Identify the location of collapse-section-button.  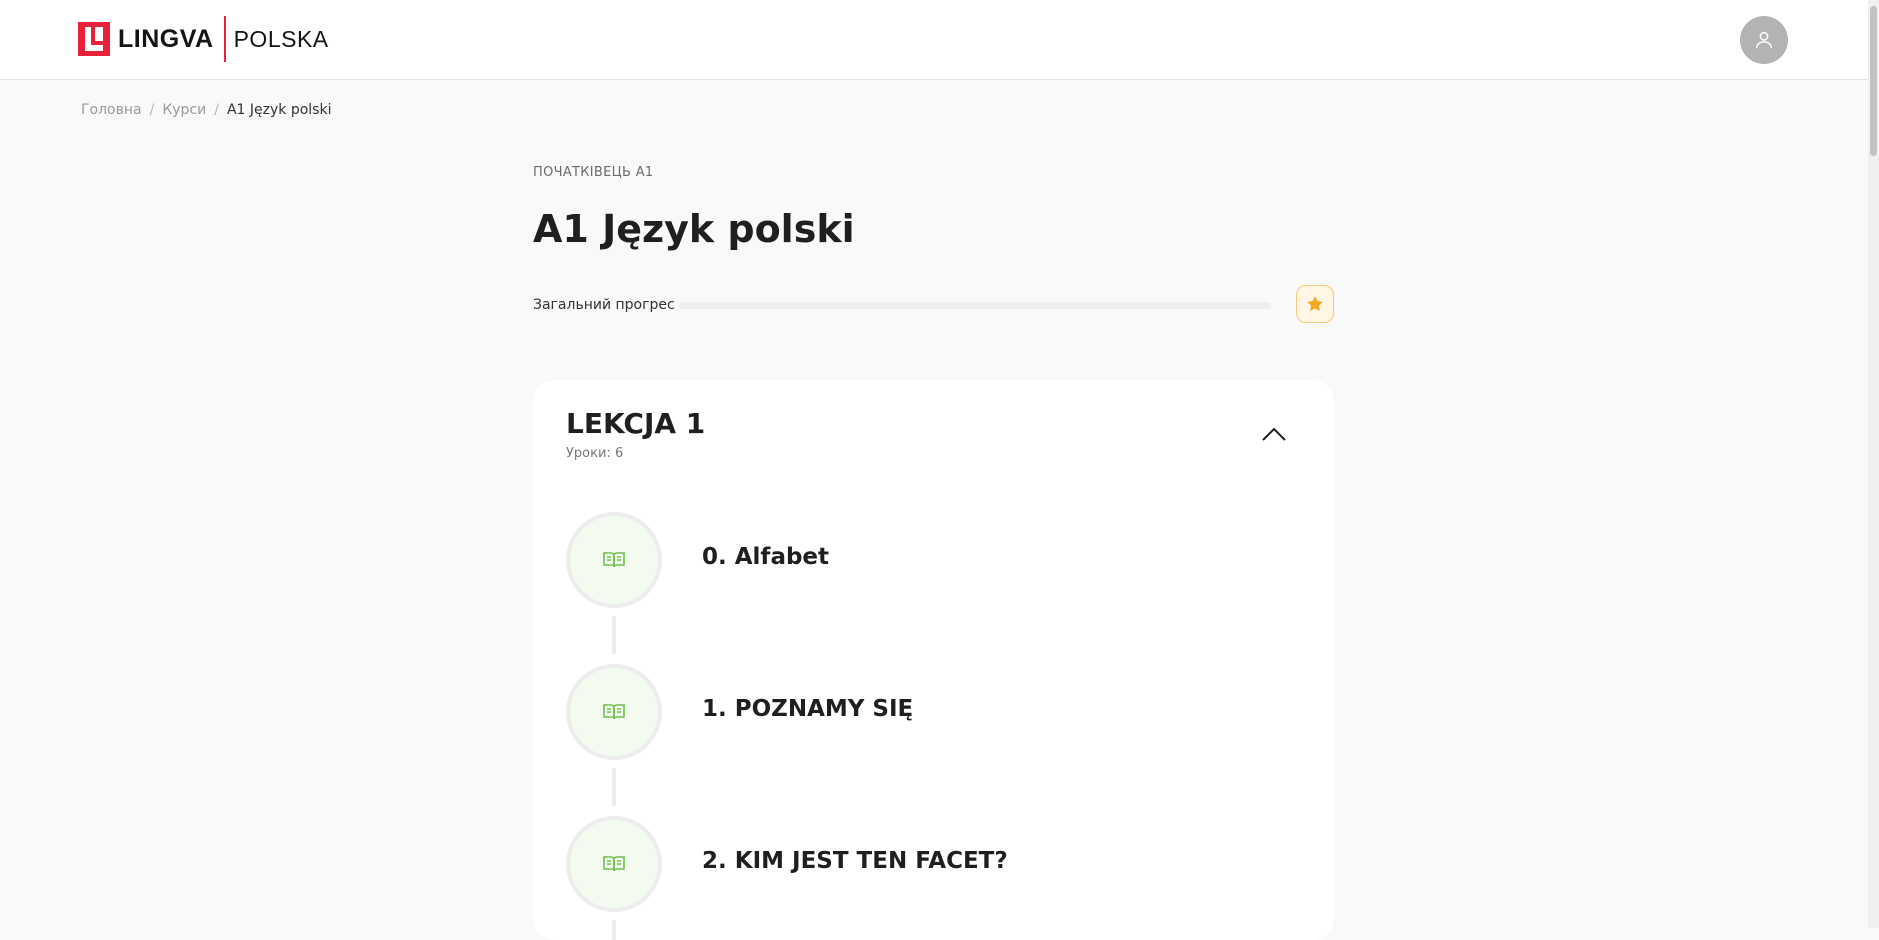
(1274, 434).